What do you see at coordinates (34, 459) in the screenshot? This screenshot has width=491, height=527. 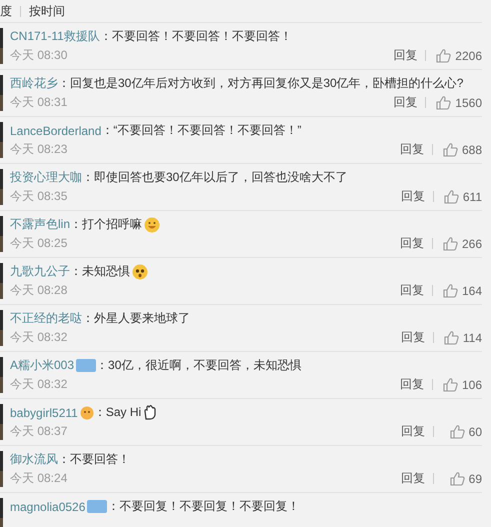 I see `user-name-link: 御水流风` at bounding box center [34, 459].